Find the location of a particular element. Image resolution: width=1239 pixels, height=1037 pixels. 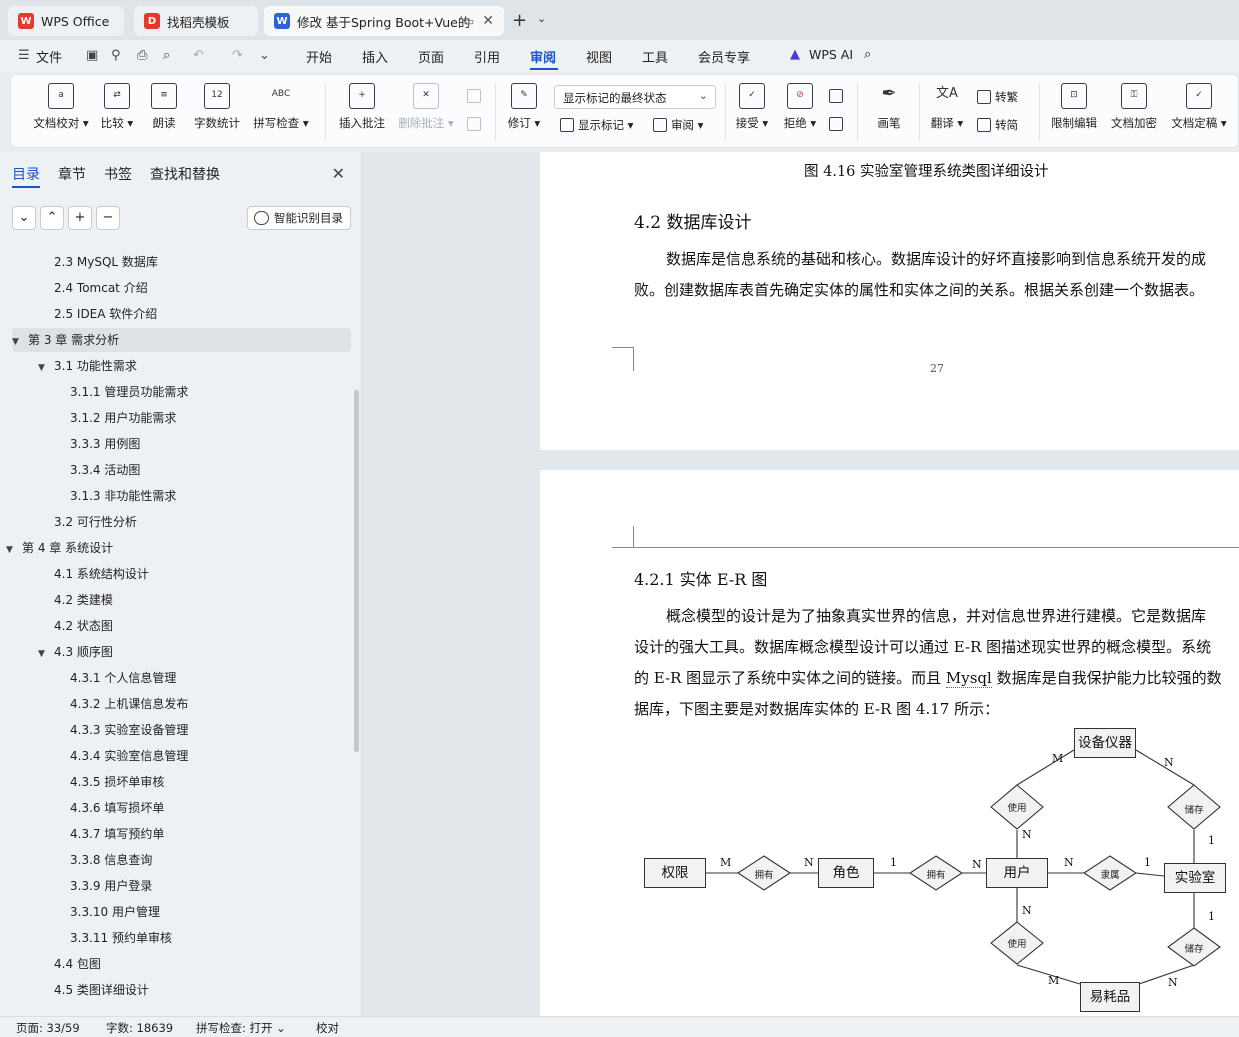

next-comment-button is located at coordinates (476, 124).